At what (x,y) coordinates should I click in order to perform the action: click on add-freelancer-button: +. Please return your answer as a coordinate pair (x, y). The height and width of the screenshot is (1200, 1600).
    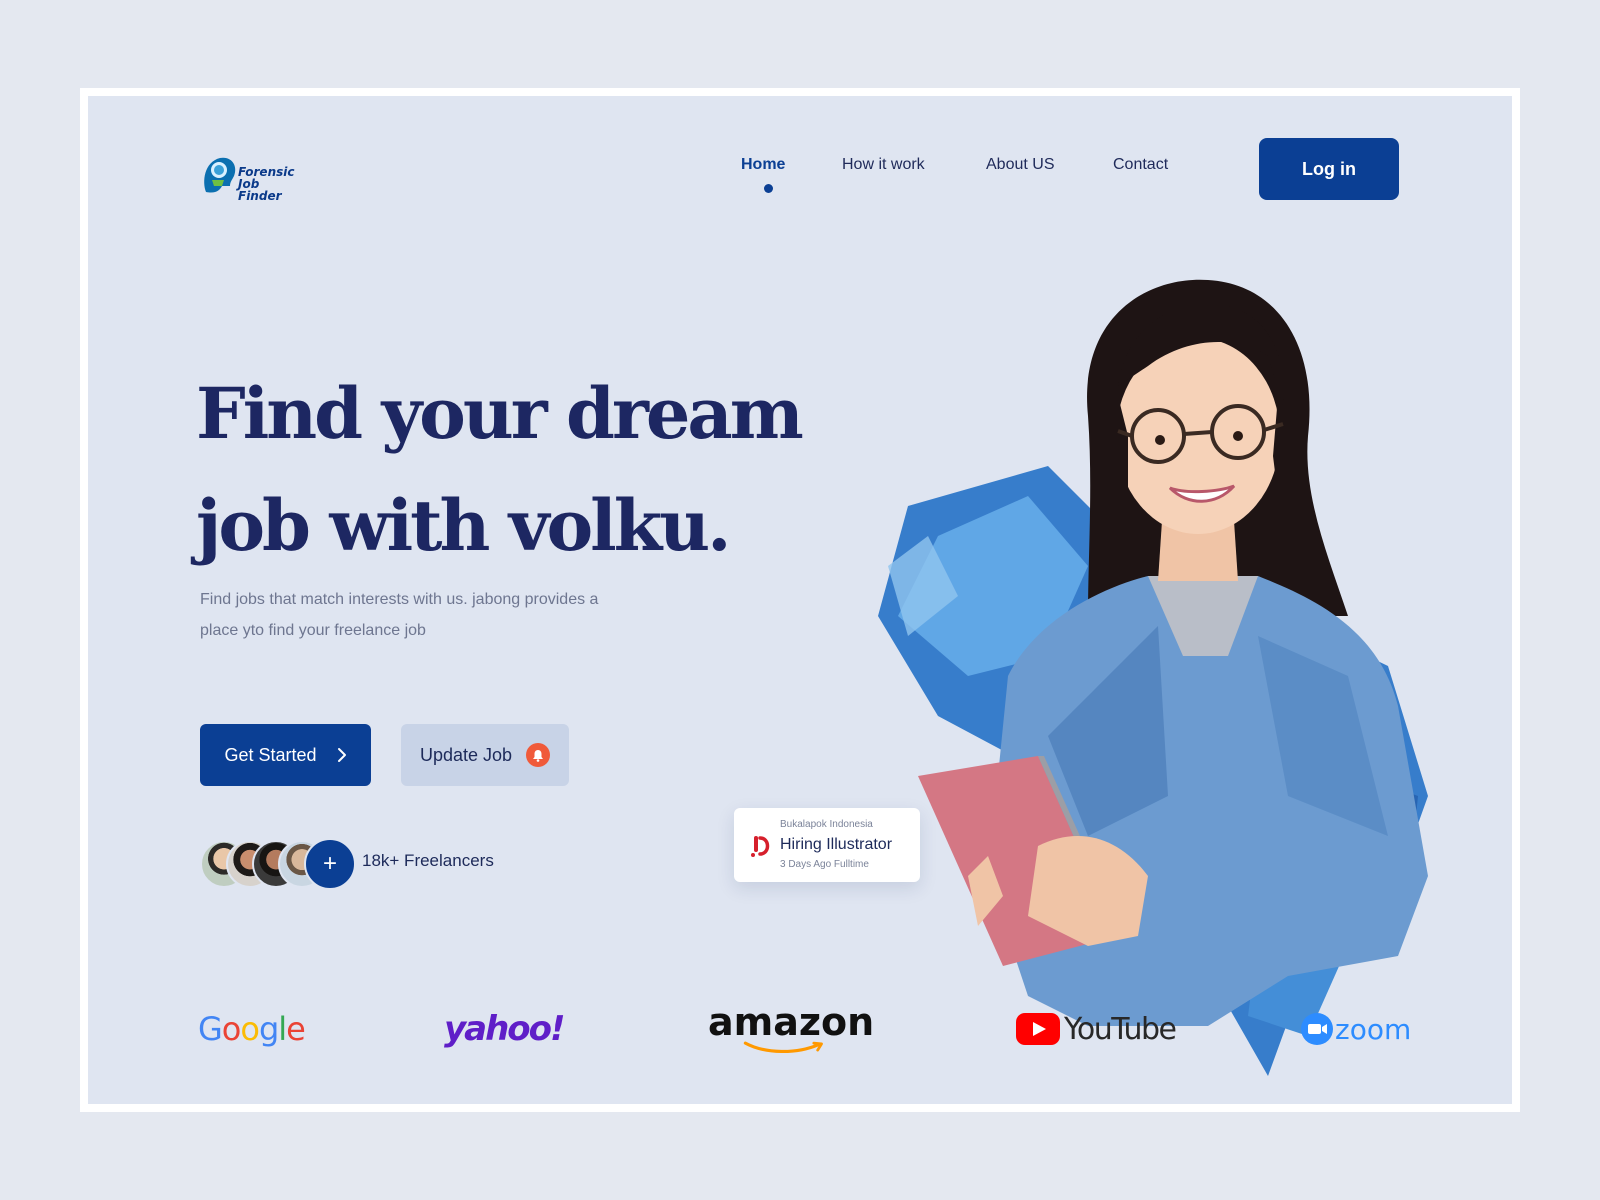
    Looking at the image, I should click on (330, 864).